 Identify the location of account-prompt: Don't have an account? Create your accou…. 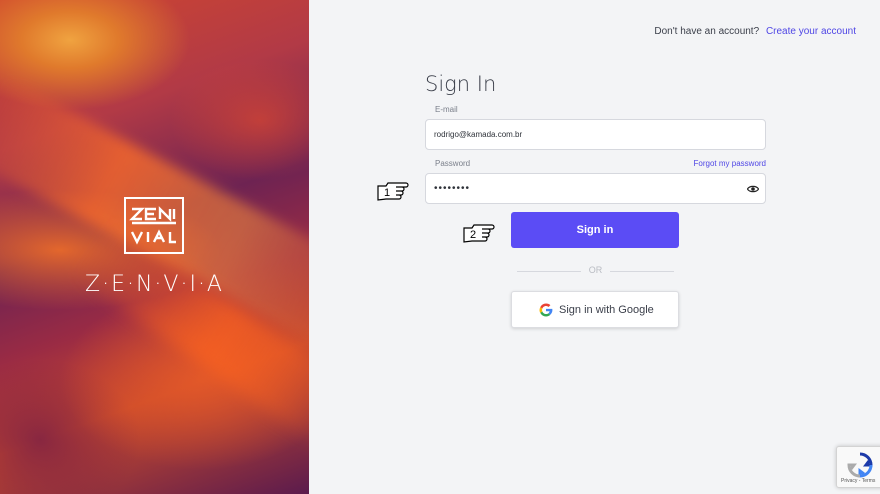
(755, 31).